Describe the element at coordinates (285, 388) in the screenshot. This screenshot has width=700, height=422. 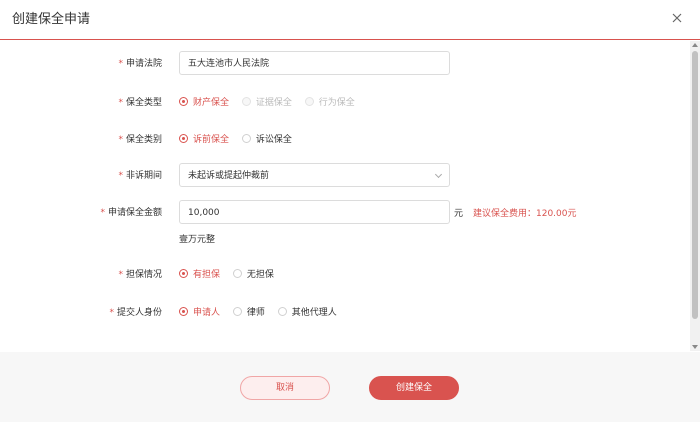
I see `cancel-button: 取消` at that location.